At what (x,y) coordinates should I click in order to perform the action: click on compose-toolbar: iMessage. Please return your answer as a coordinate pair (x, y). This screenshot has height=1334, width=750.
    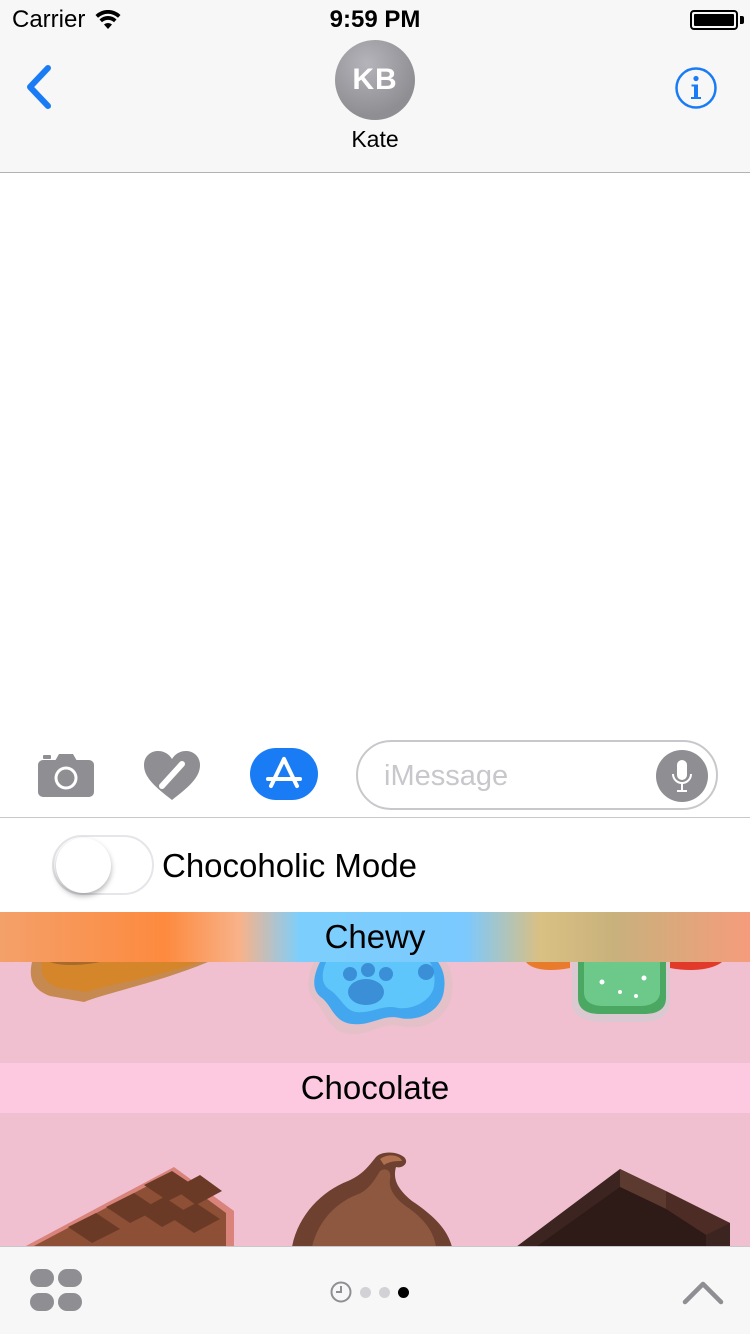
    Looking at the image, I should click on (375, 774).